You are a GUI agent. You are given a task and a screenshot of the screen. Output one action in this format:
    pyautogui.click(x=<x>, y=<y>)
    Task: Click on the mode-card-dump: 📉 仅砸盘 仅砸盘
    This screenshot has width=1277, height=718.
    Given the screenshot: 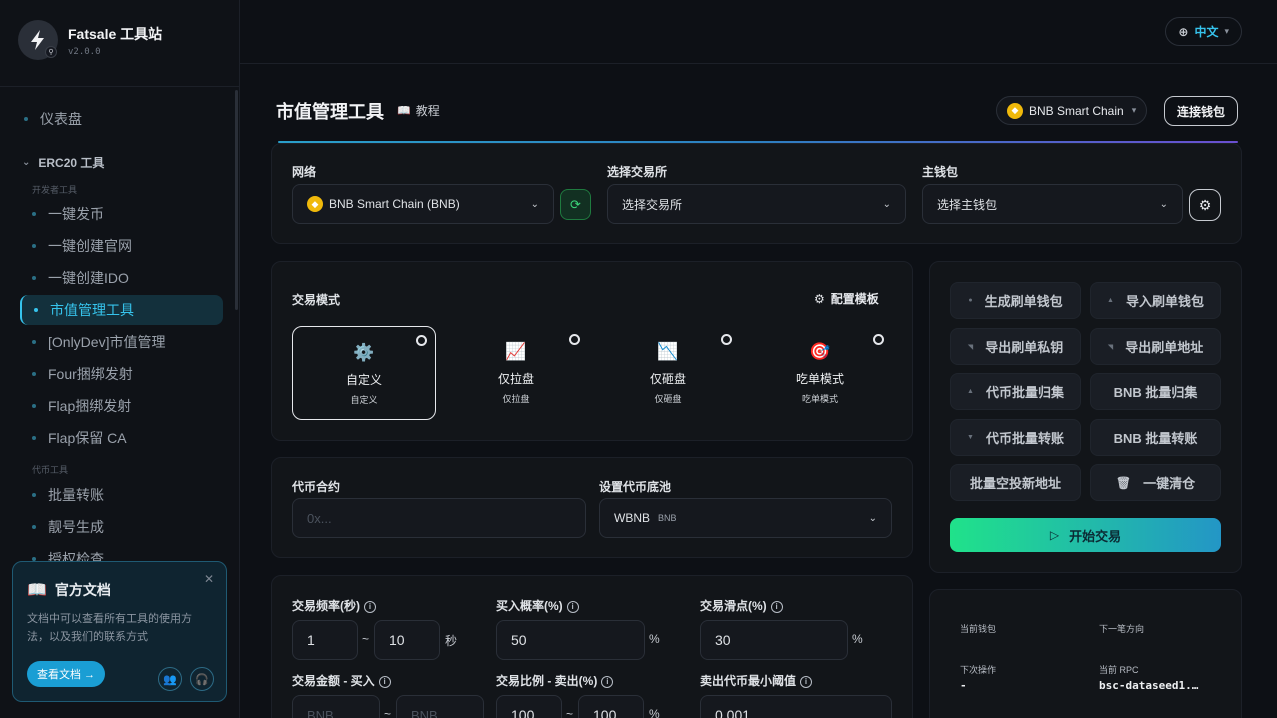 What is the action you would take?
    pyautogui.click(x=668, y=373)
    